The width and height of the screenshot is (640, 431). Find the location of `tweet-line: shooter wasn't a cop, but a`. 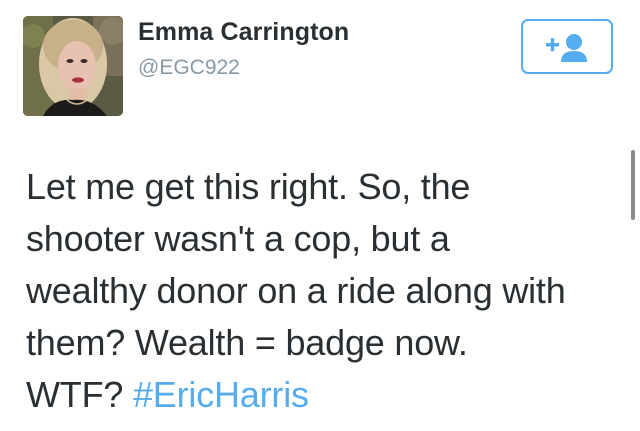

tweet-line: shooter wasn't a cop, but a is located at coordinates (238, 238).